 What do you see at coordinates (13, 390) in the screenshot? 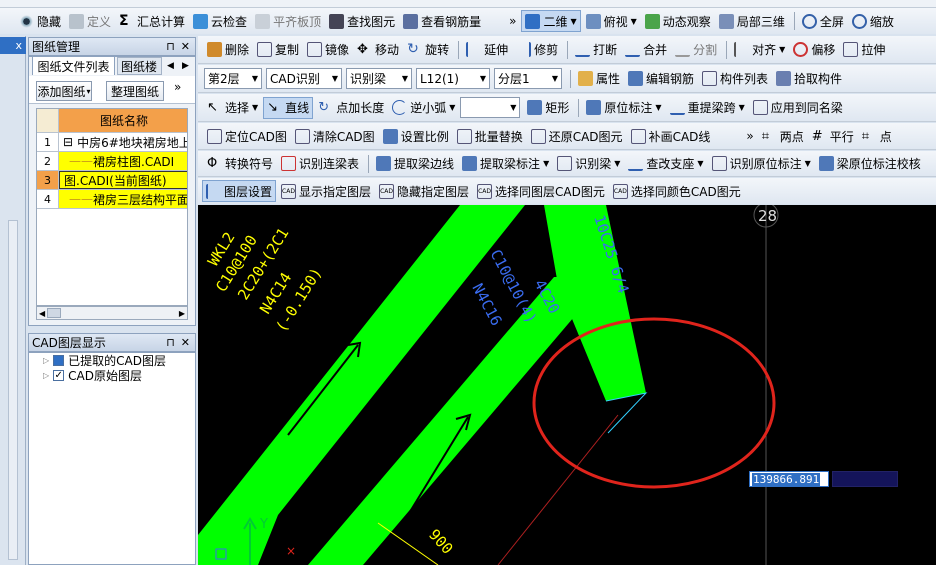
I see `left-dock-scrollbar` at bounding box center [13, 390].